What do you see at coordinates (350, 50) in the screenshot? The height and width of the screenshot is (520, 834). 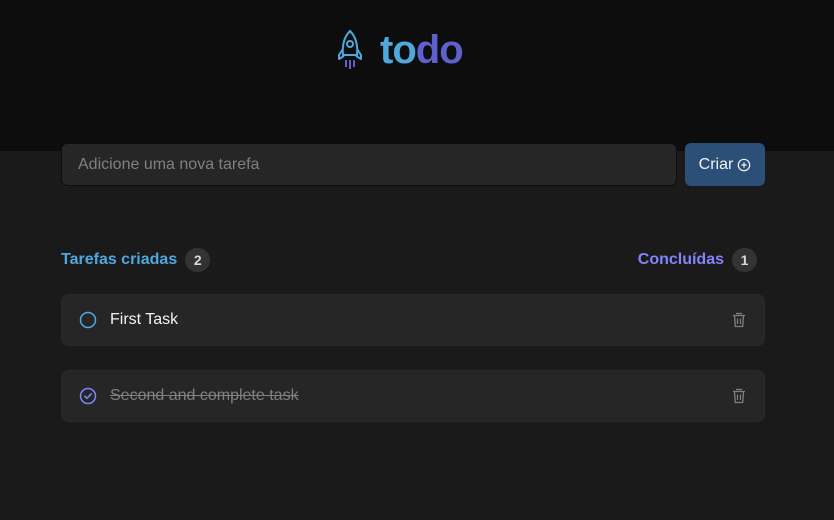 I see `rocket-icon` at bounding box center [350, 50].